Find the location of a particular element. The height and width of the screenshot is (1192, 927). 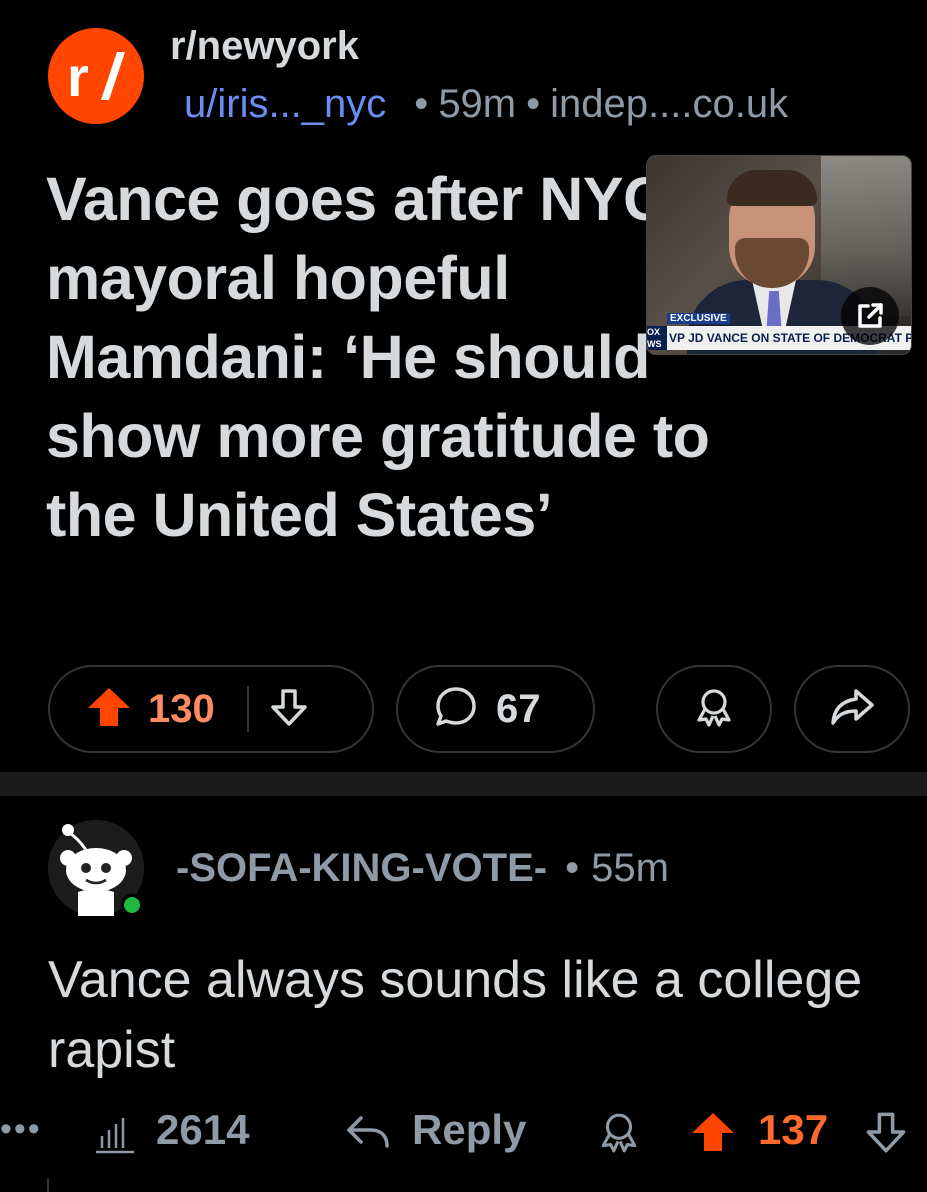

comment-stats-count: 2614 is located at coordinates (203, 1129).